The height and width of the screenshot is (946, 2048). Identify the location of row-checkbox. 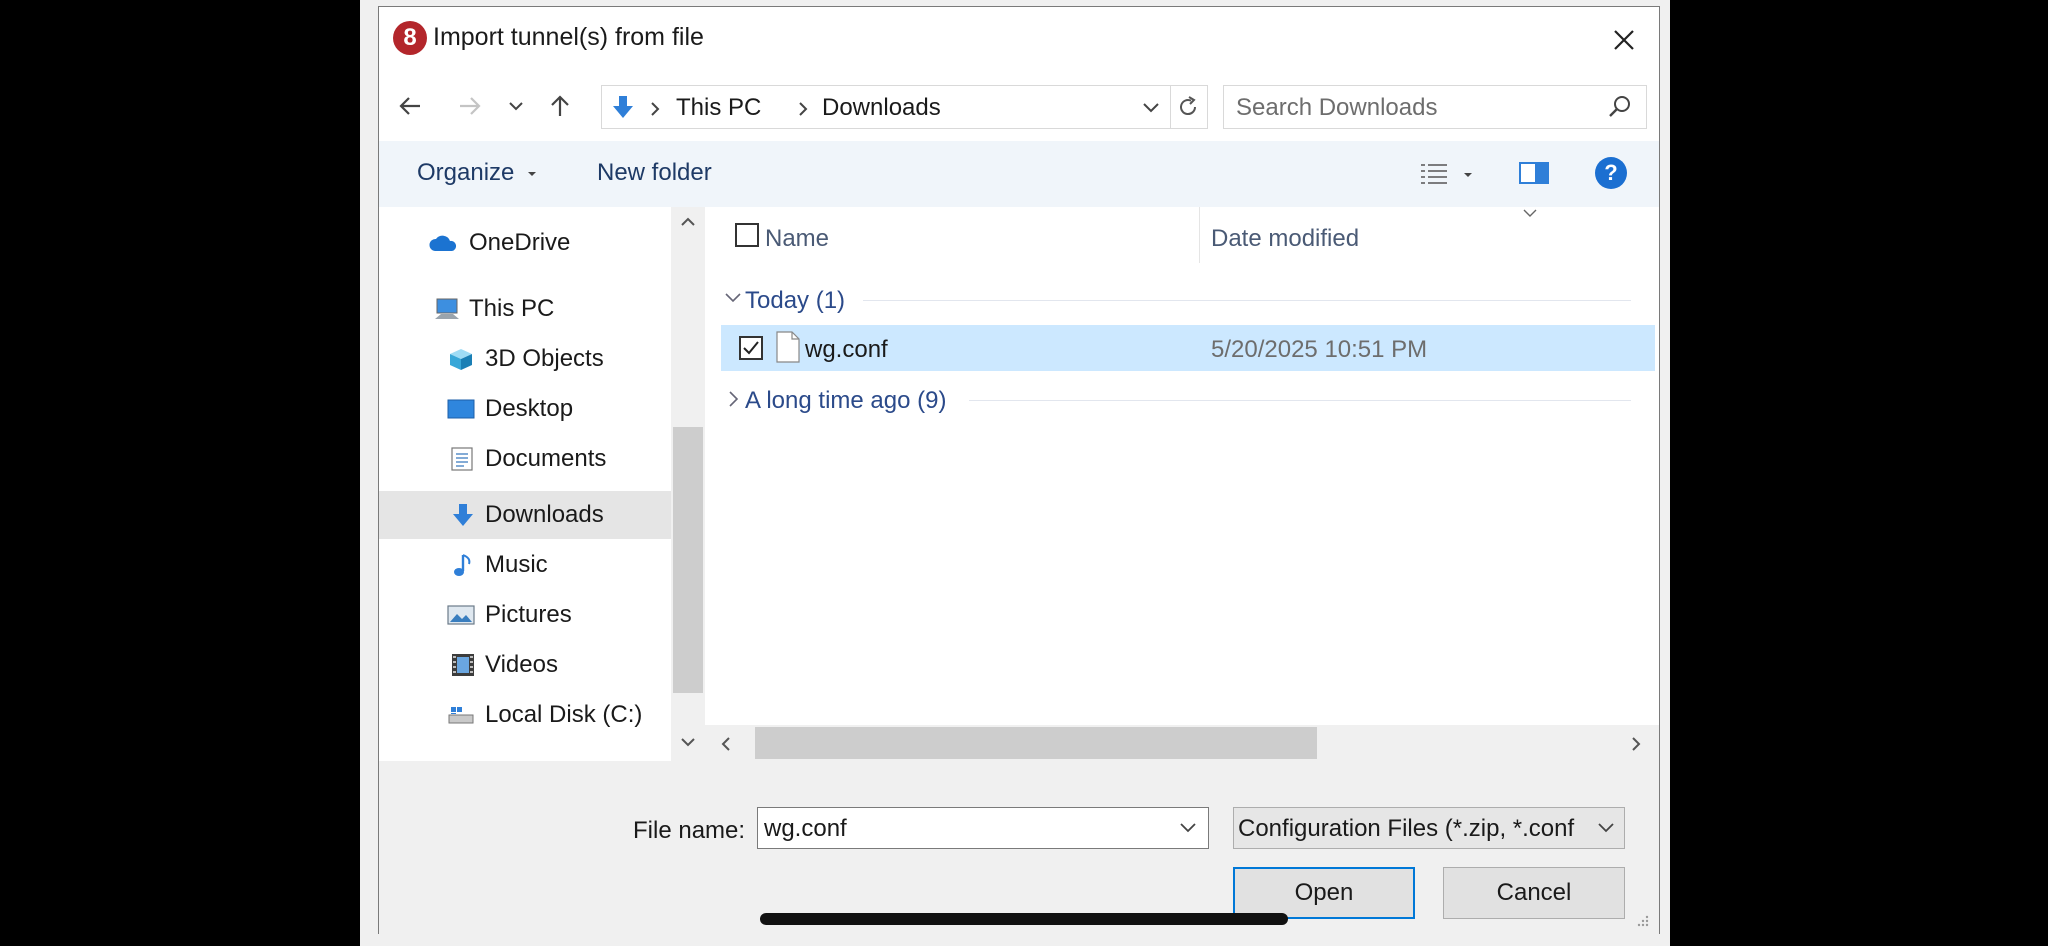
(751, 348).